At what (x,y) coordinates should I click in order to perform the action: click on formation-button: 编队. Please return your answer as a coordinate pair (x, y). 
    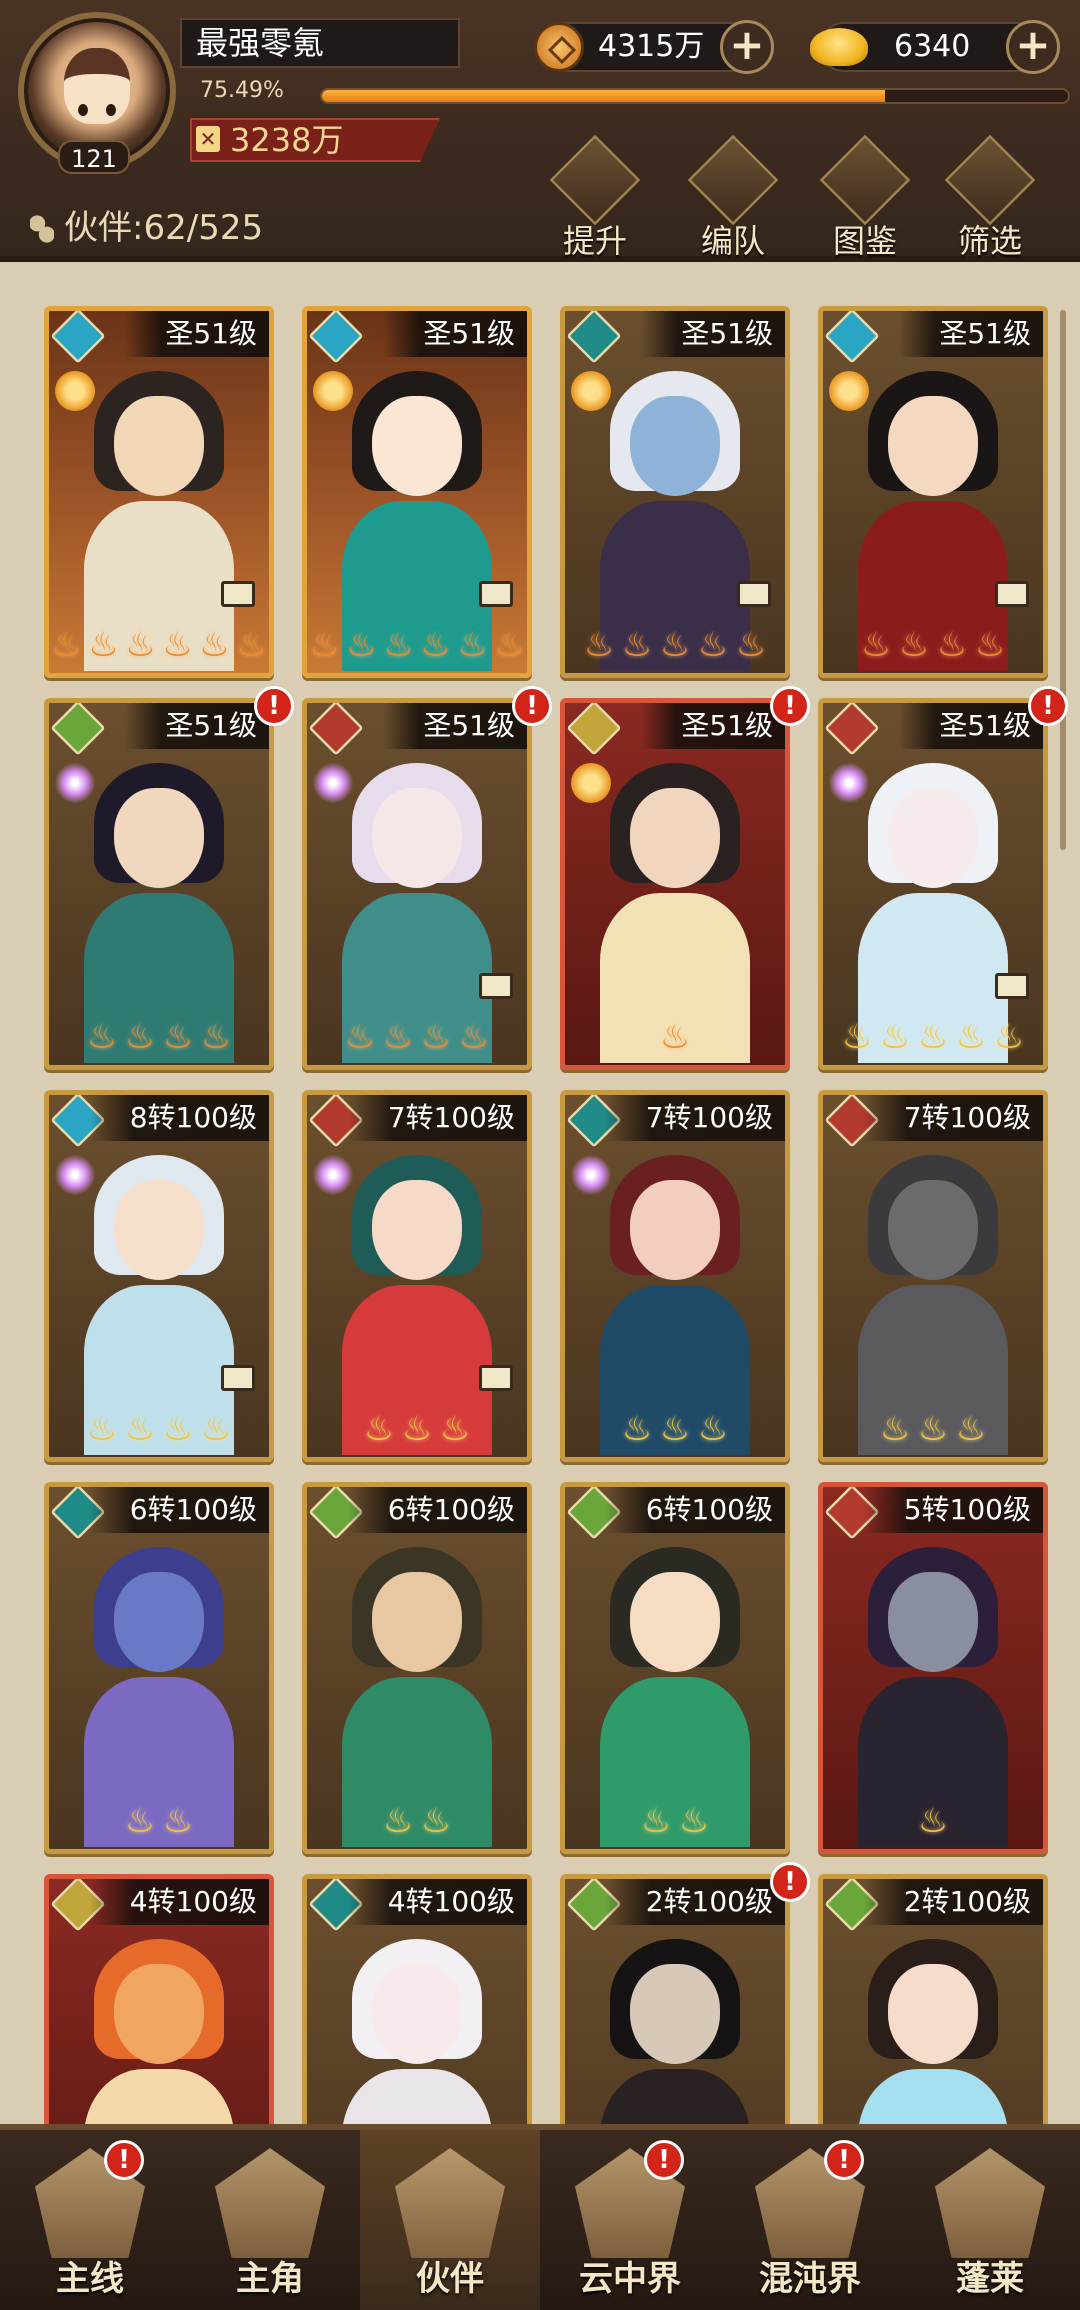
    Looking at the image, I should click on (733, 197).